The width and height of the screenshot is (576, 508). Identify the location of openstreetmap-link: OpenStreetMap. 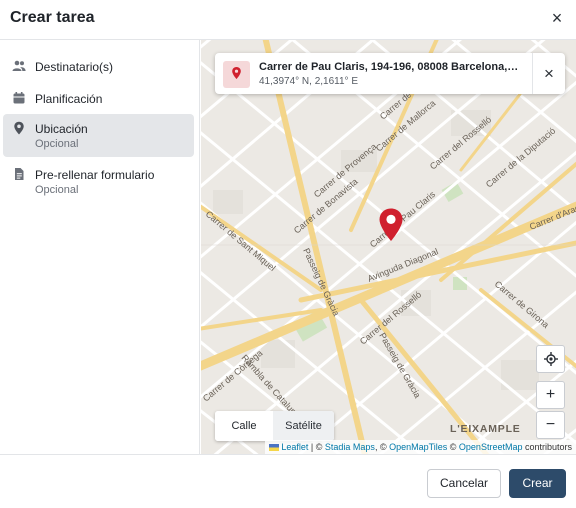
(491, 447).